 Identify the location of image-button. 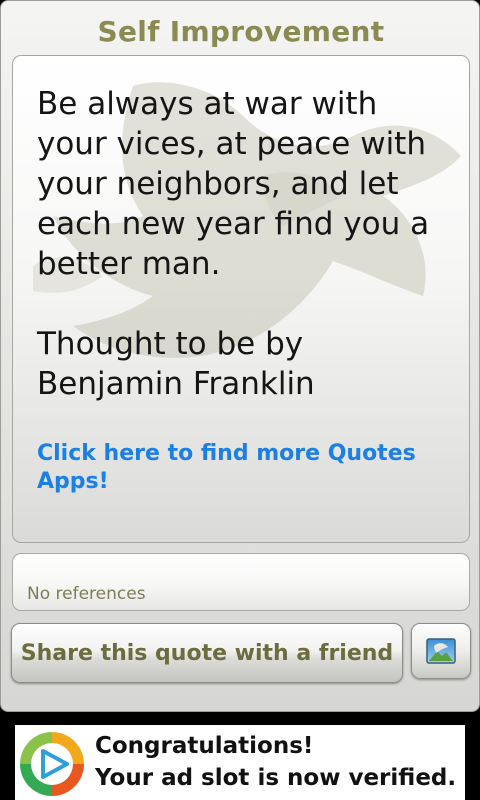
(441, 651).